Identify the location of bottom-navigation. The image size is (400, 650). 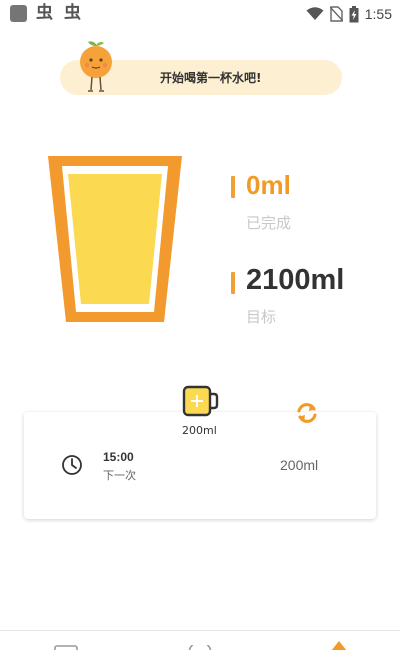
(200, 640).